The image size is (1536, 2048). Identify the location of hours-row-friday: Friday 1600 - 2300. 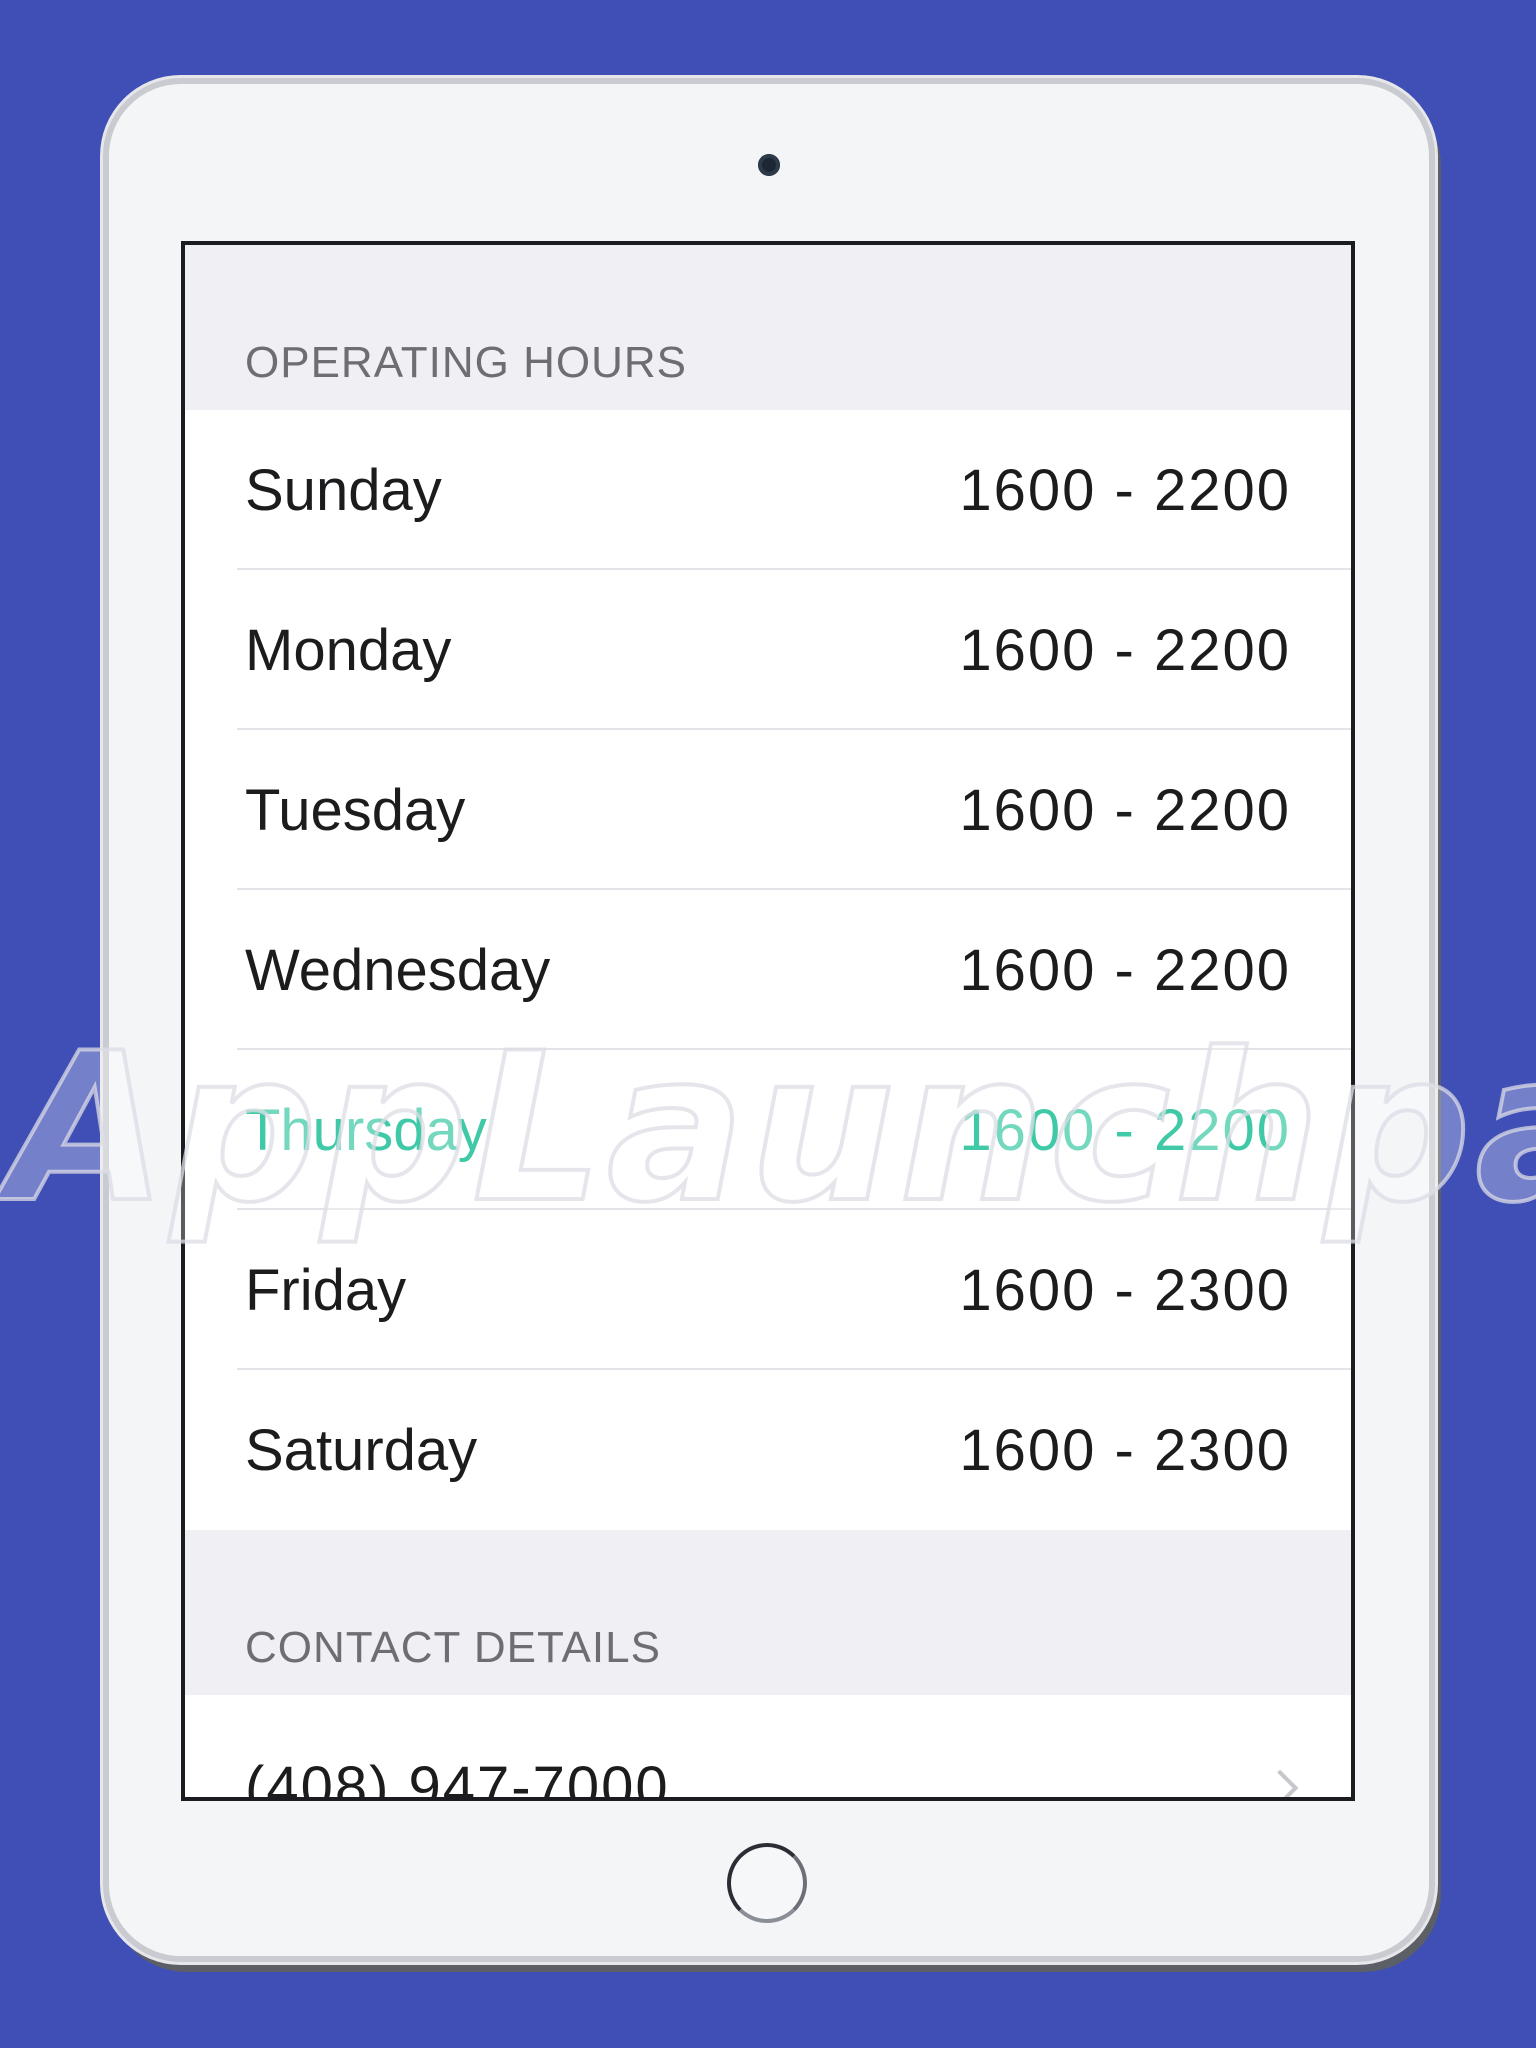
(768, 1290).